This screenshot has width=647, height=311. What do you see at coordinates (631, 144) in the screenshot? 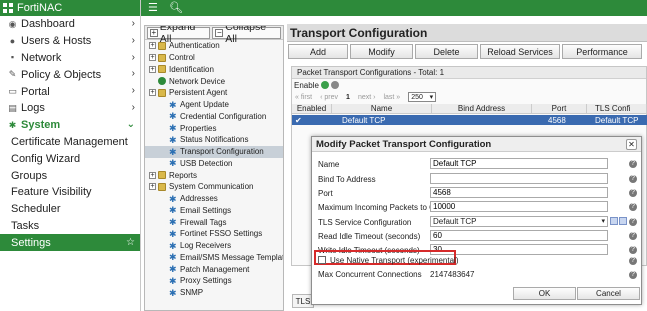
I see `close-icon: ✕` at bounding box center [631, 144].